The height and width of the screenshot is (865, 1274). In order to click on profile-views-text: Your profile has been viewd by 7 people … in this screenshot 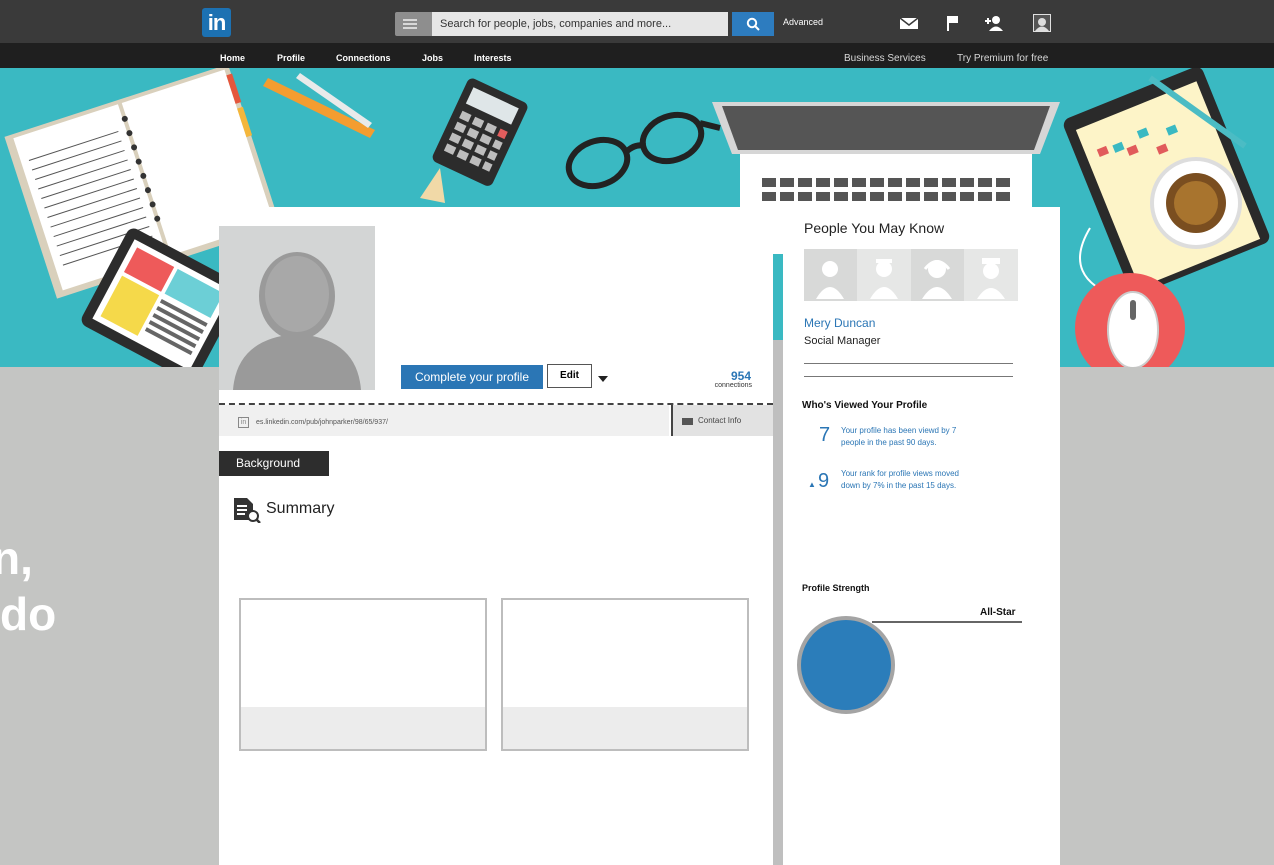, I will do `click(911, 437)`.